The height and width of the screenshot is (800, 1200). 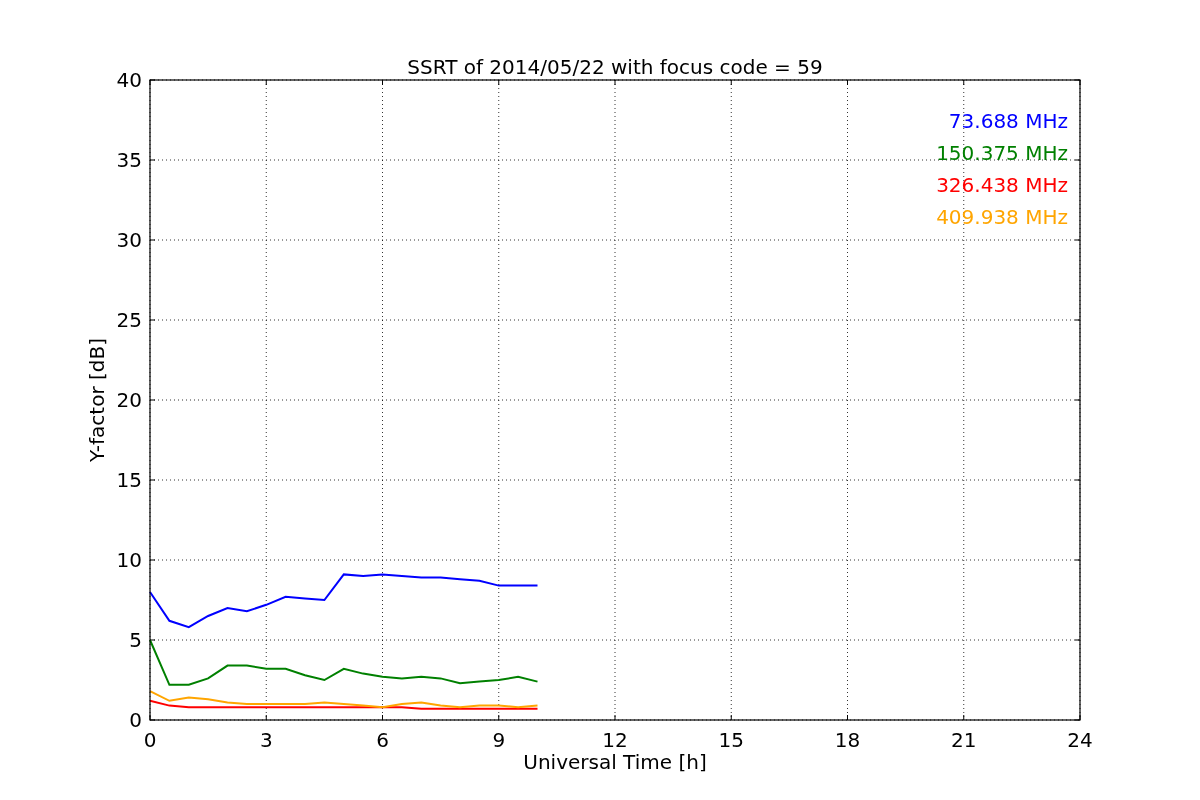 What do you see at coordinates (129, 240) in the screenshot?
I see `y-tick-label: 30` at bounding box center [129, 240].